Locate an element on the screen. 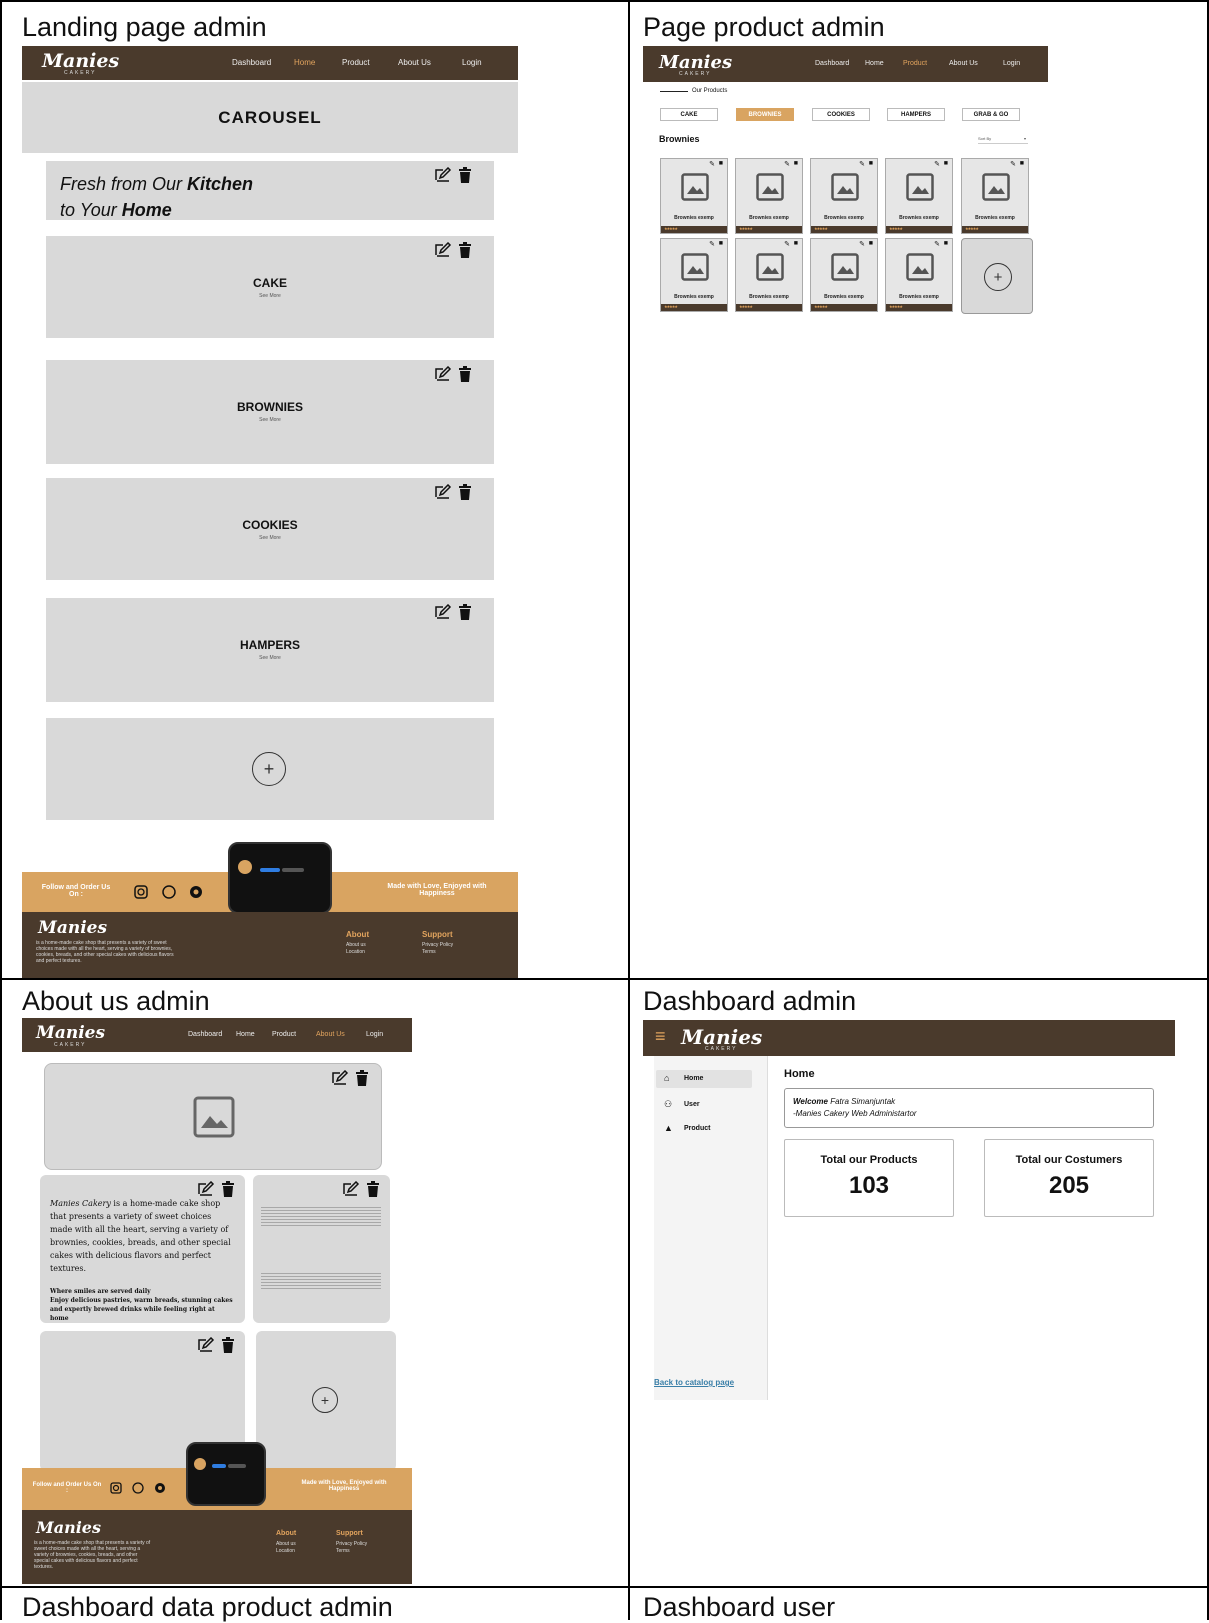 The width and height of the screenshot is (1209, 1623). sidebar-item-user: ⚇ User is located at coordinates (704, 1105).